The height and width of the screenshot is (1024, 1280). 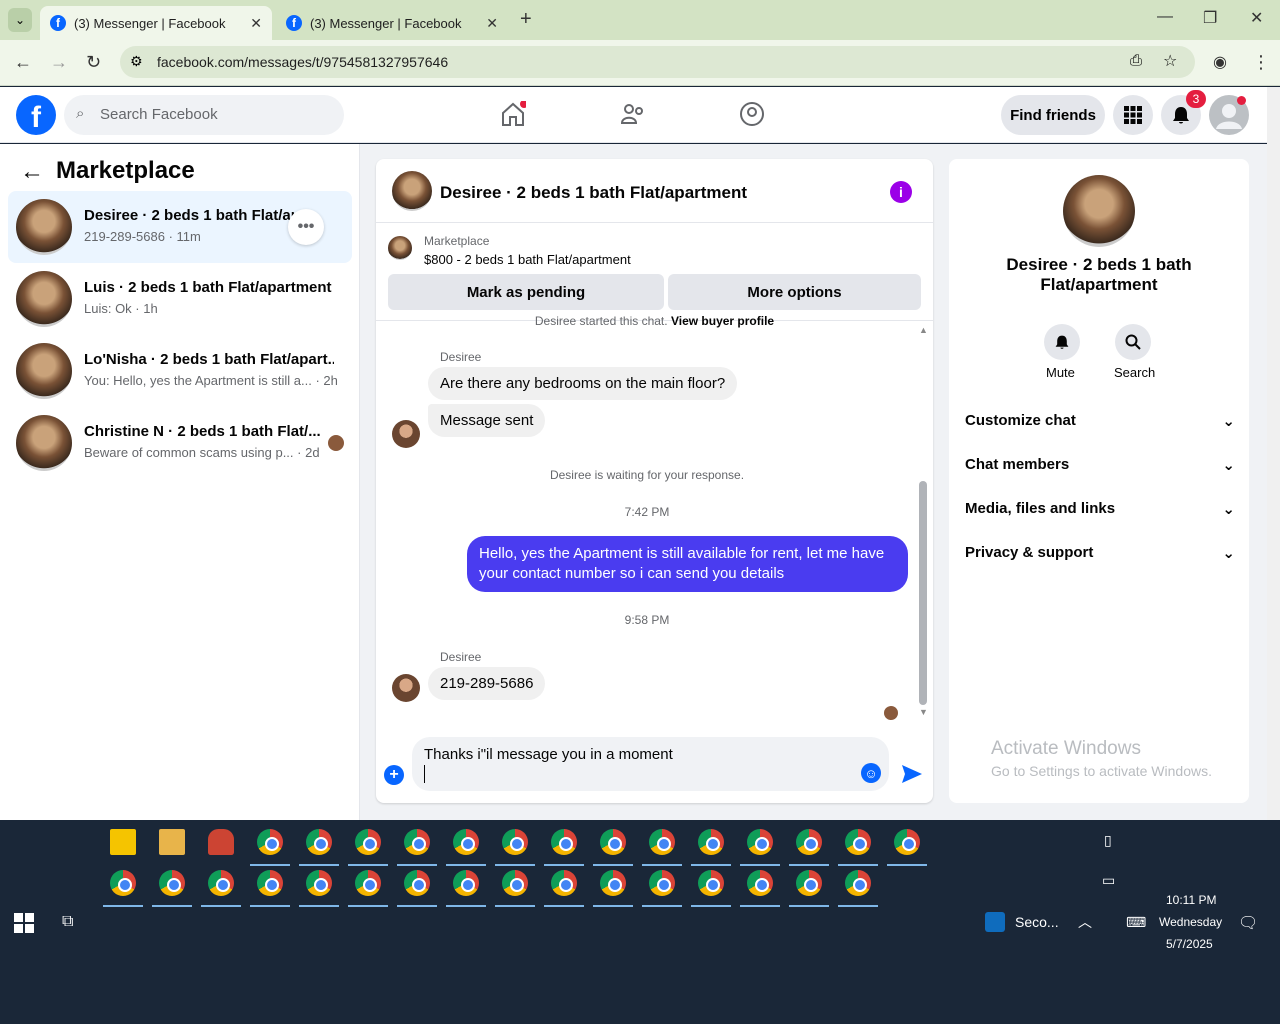 What do you see at coordinates (1165, 17) in the screenshot?
I see `minimize-button: —` at bounding box center [1165, 17].